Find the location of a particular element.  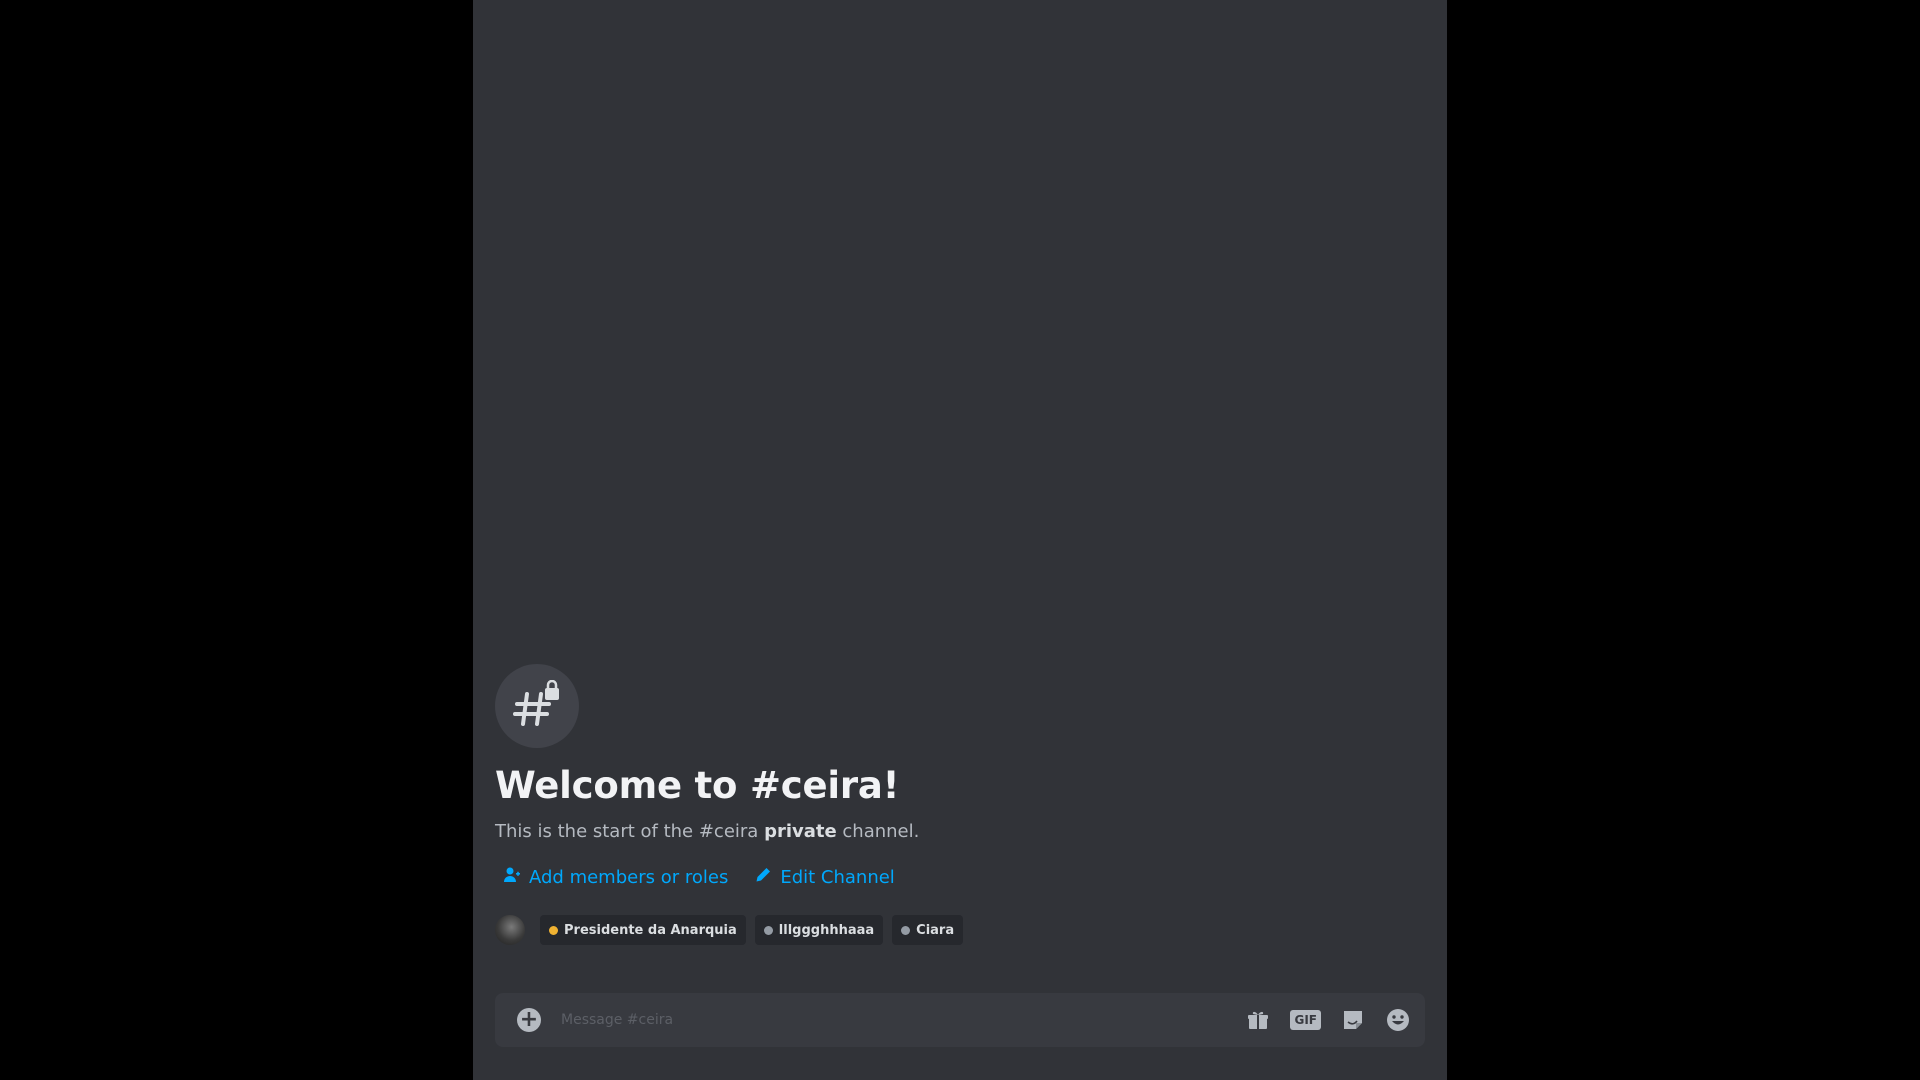

add-members-button: Add members or roles is located at coordinates (615, 877).